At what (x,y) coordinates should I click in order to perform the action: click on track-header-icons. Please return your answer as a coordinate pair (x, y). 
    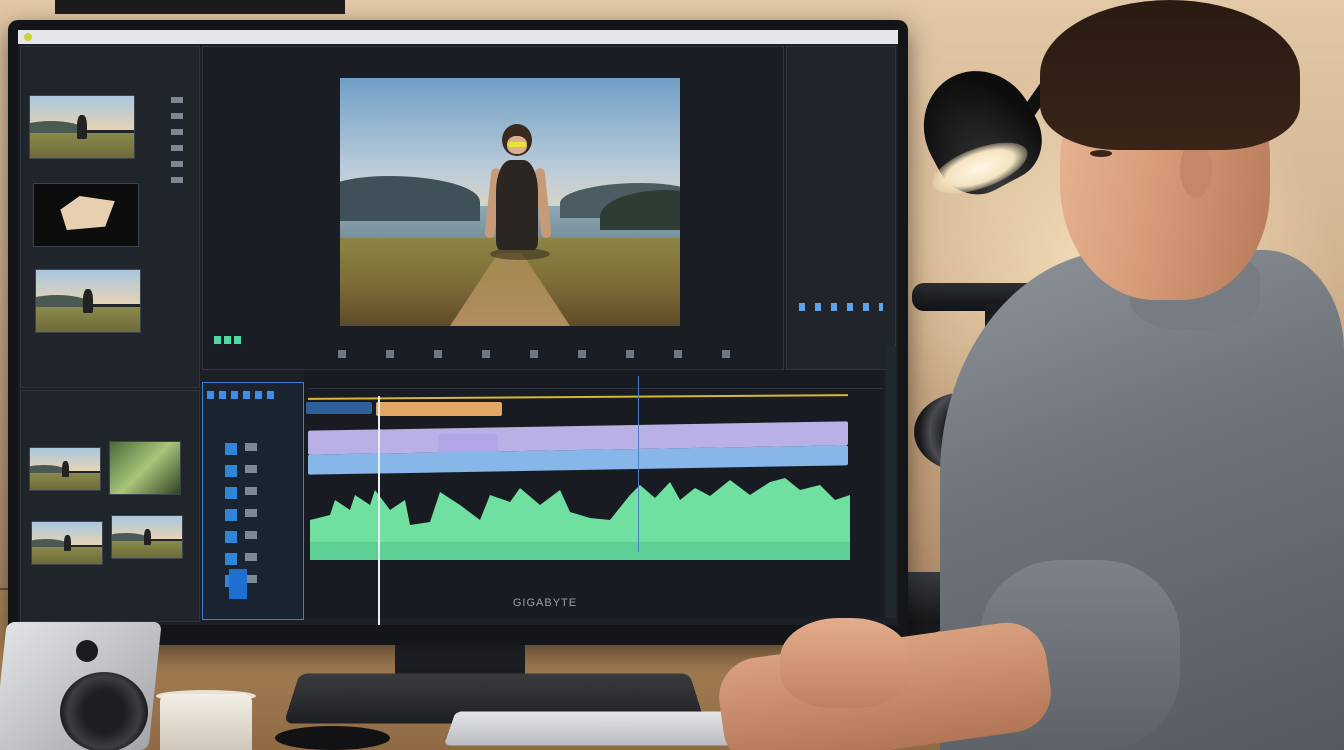
    Looking at the image, I should click on (242, 395).